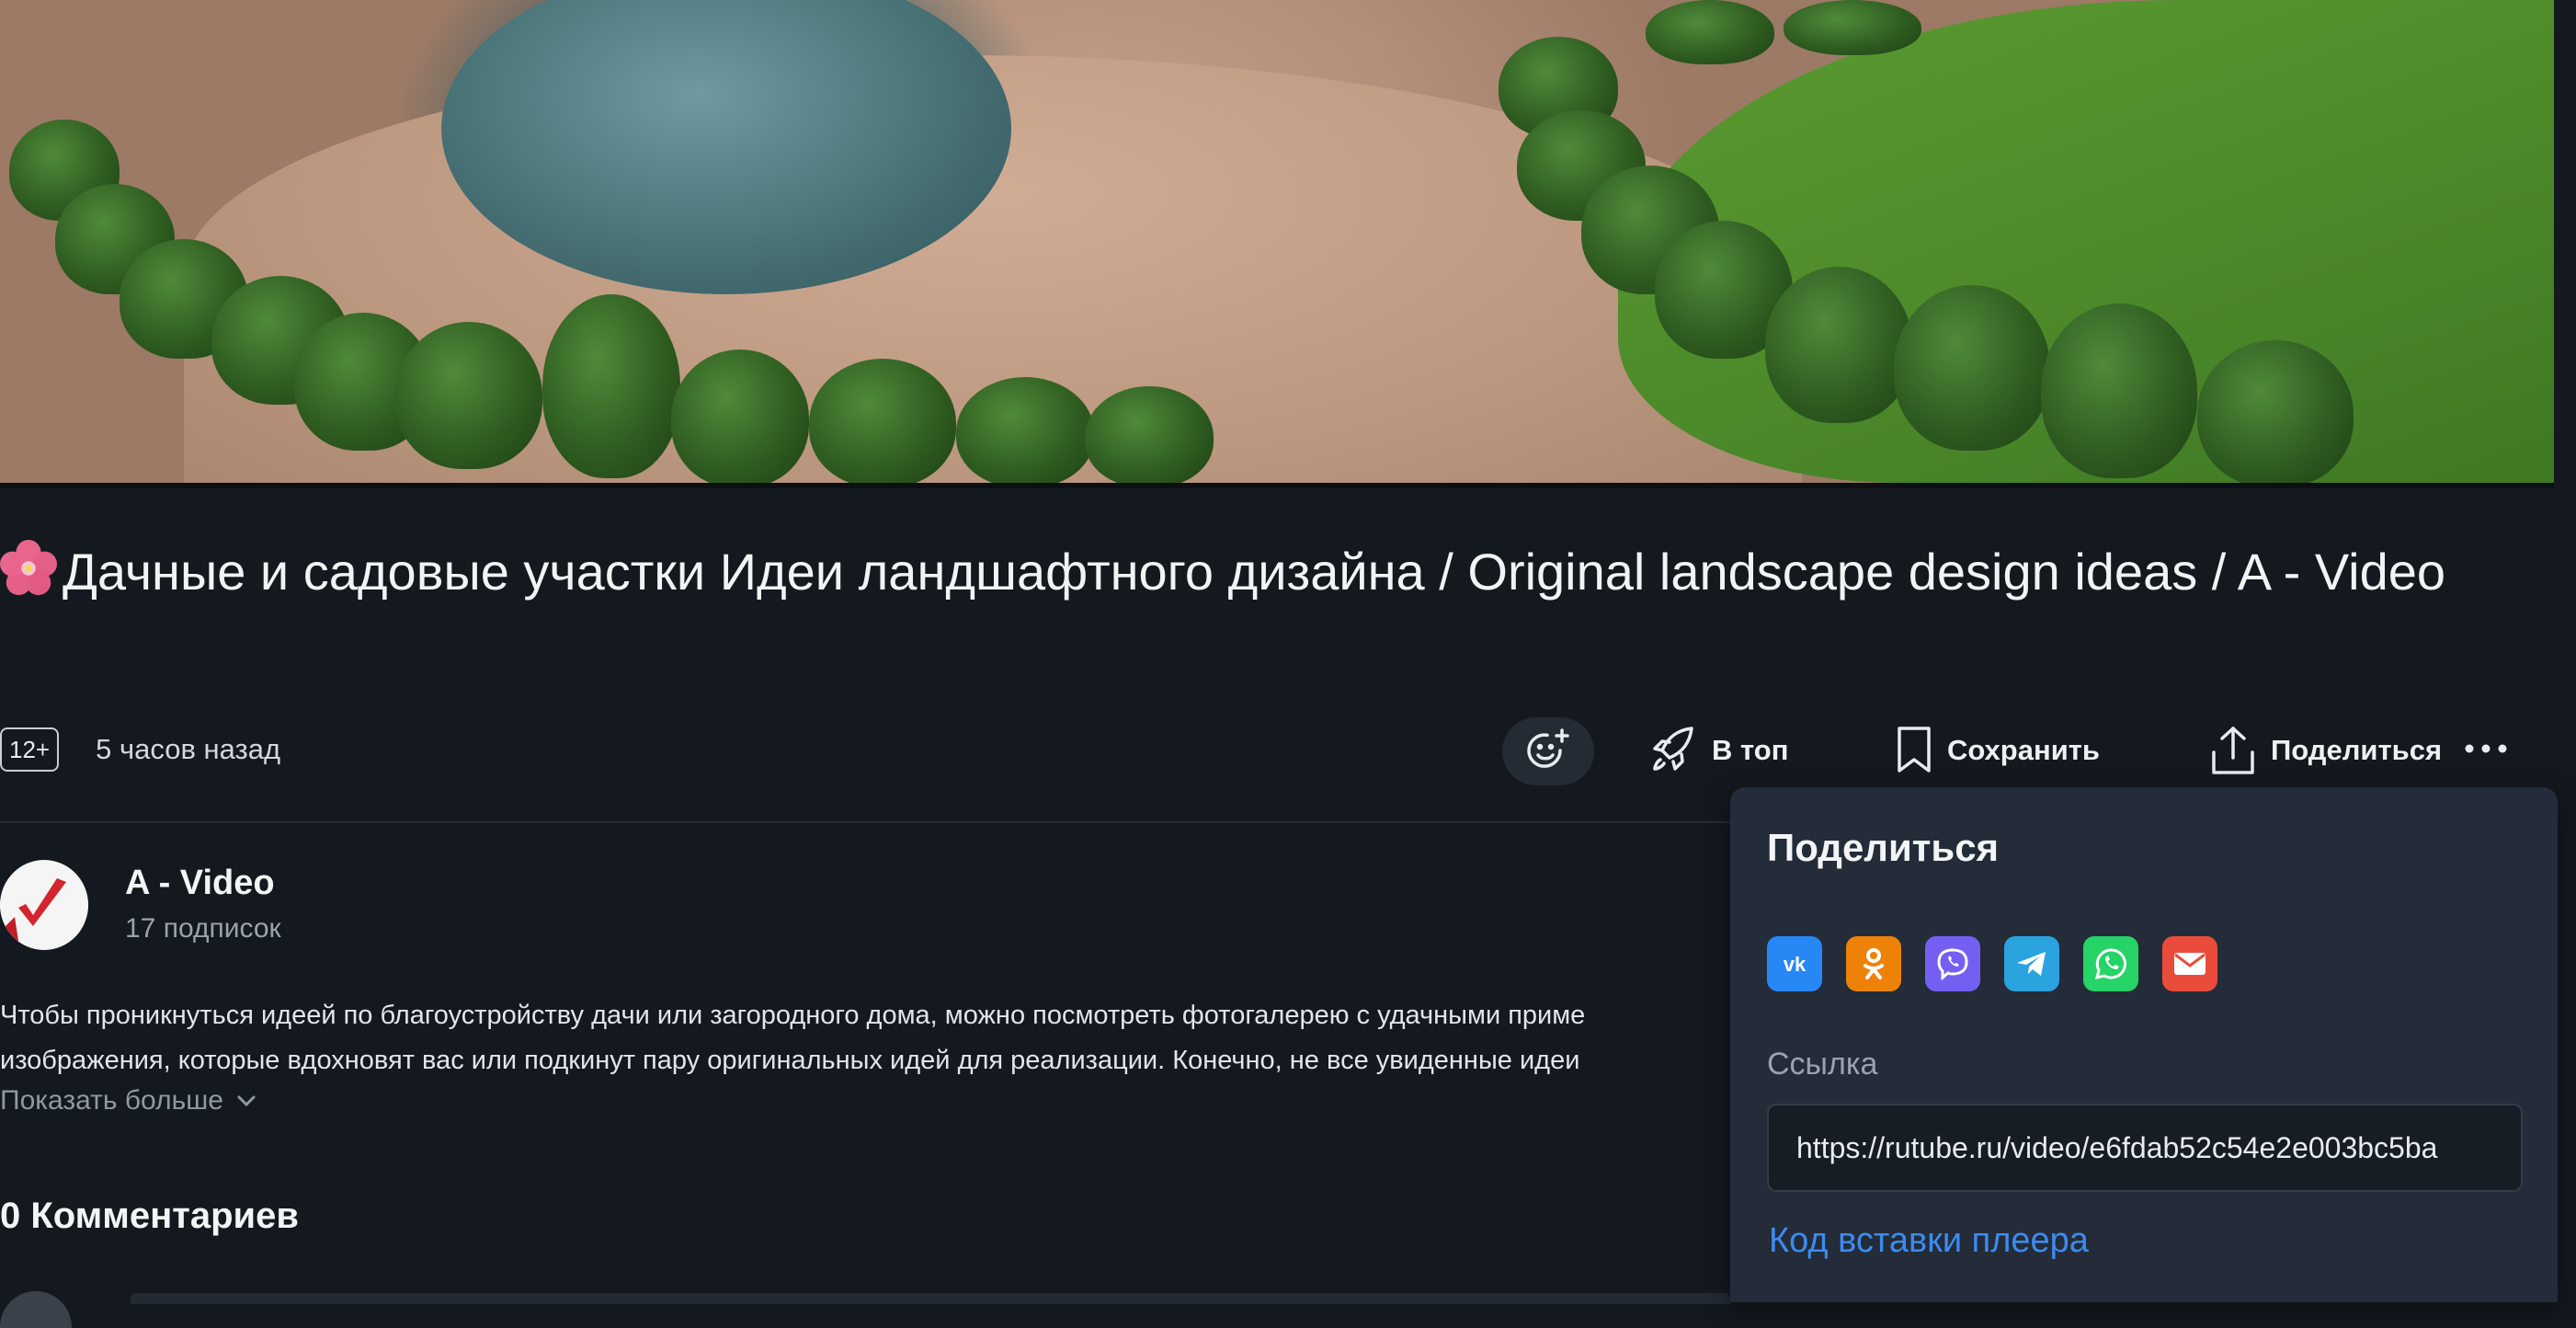 This screenshot has height=1328, width=2576. Describe the element at coordinates (865, 822) in the screenshot. I see `divider` at that location.